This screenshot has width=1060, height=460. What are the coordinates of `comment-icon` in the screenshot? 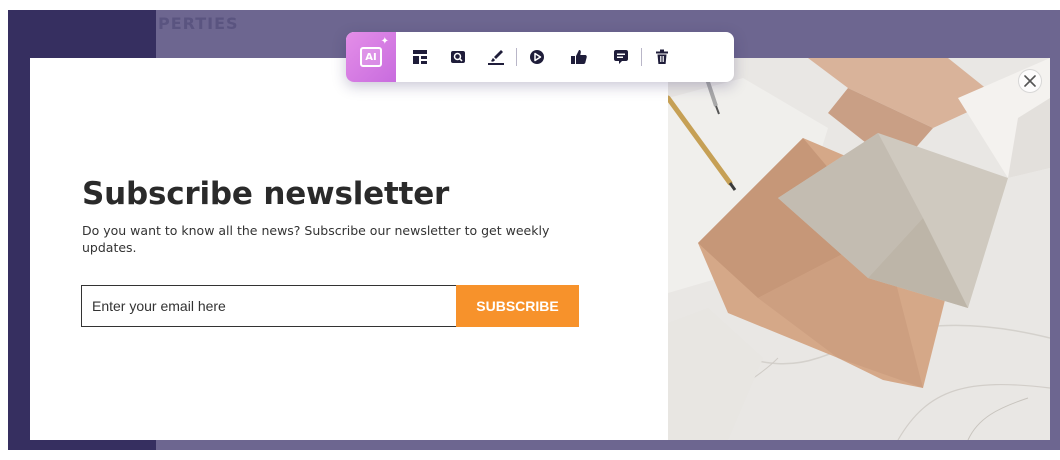 It's located at (621, 57).